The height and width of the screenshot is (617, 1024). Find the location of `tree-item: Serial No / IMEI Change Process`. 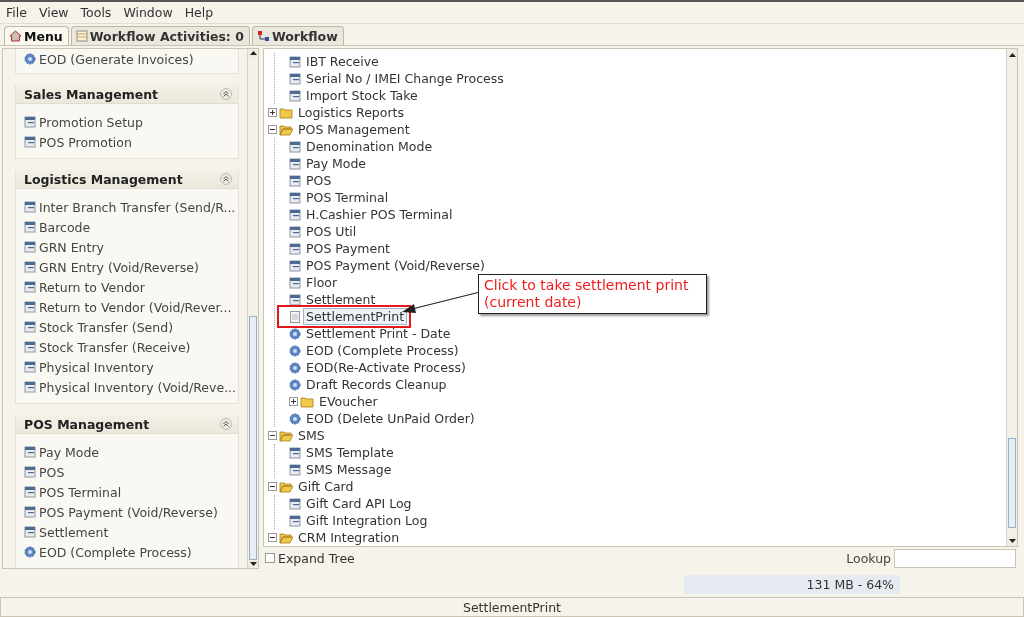

tree-item: Serial No / IMEI Change Process is located at coordinates (405, 78).